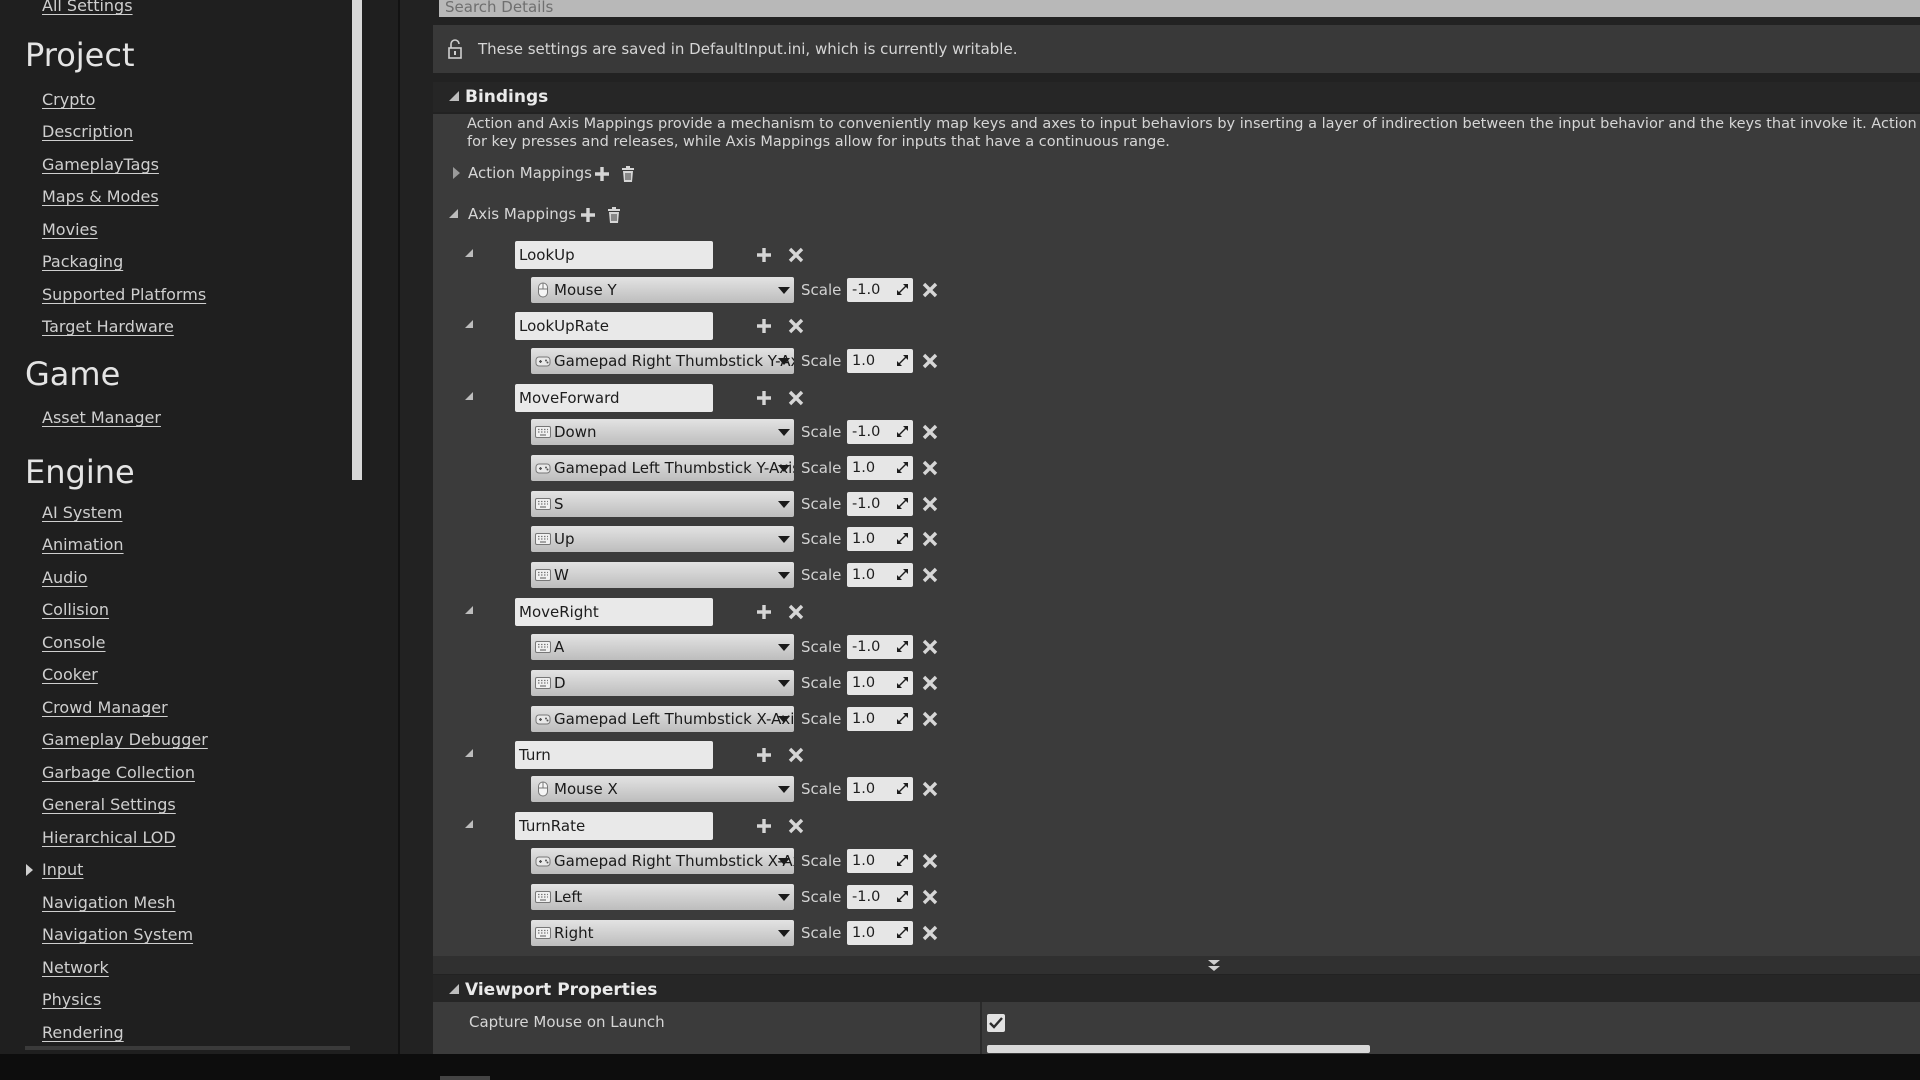 Image resolution: width=1920 pixels, height=1080 pixels. What do you see at coordinates (70, 230) in the screenshot?
I see `sidebar-item-movies: Movies` at bounding box center [70, 230].